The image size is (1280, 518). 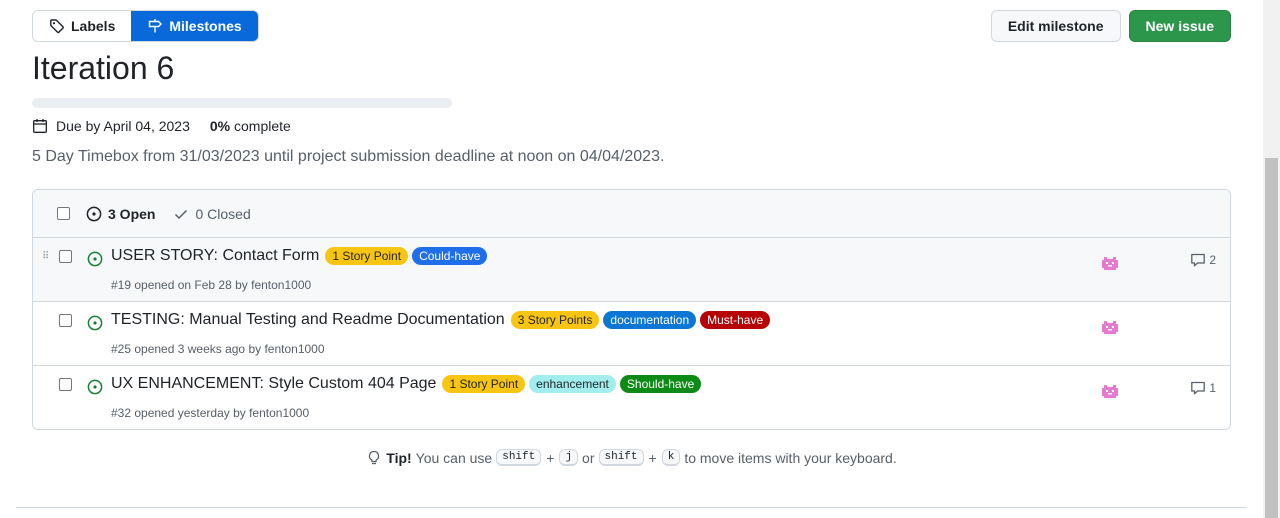 I want to click on label-enhancement: enhancement, so click(x=572, y=384).